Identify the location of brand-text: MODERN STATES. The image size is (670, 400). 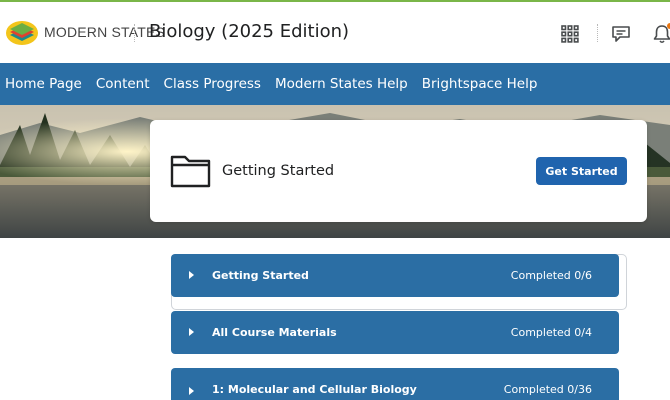
(105, 32).